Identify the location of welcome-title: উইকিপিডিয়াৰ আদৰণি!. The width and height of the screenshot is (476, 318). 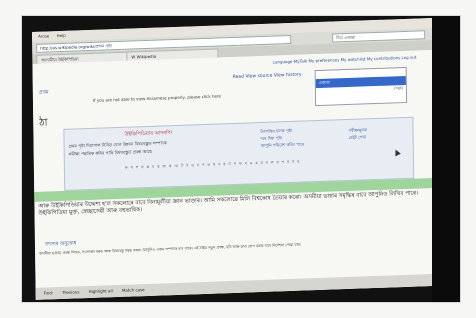
(148, 134).